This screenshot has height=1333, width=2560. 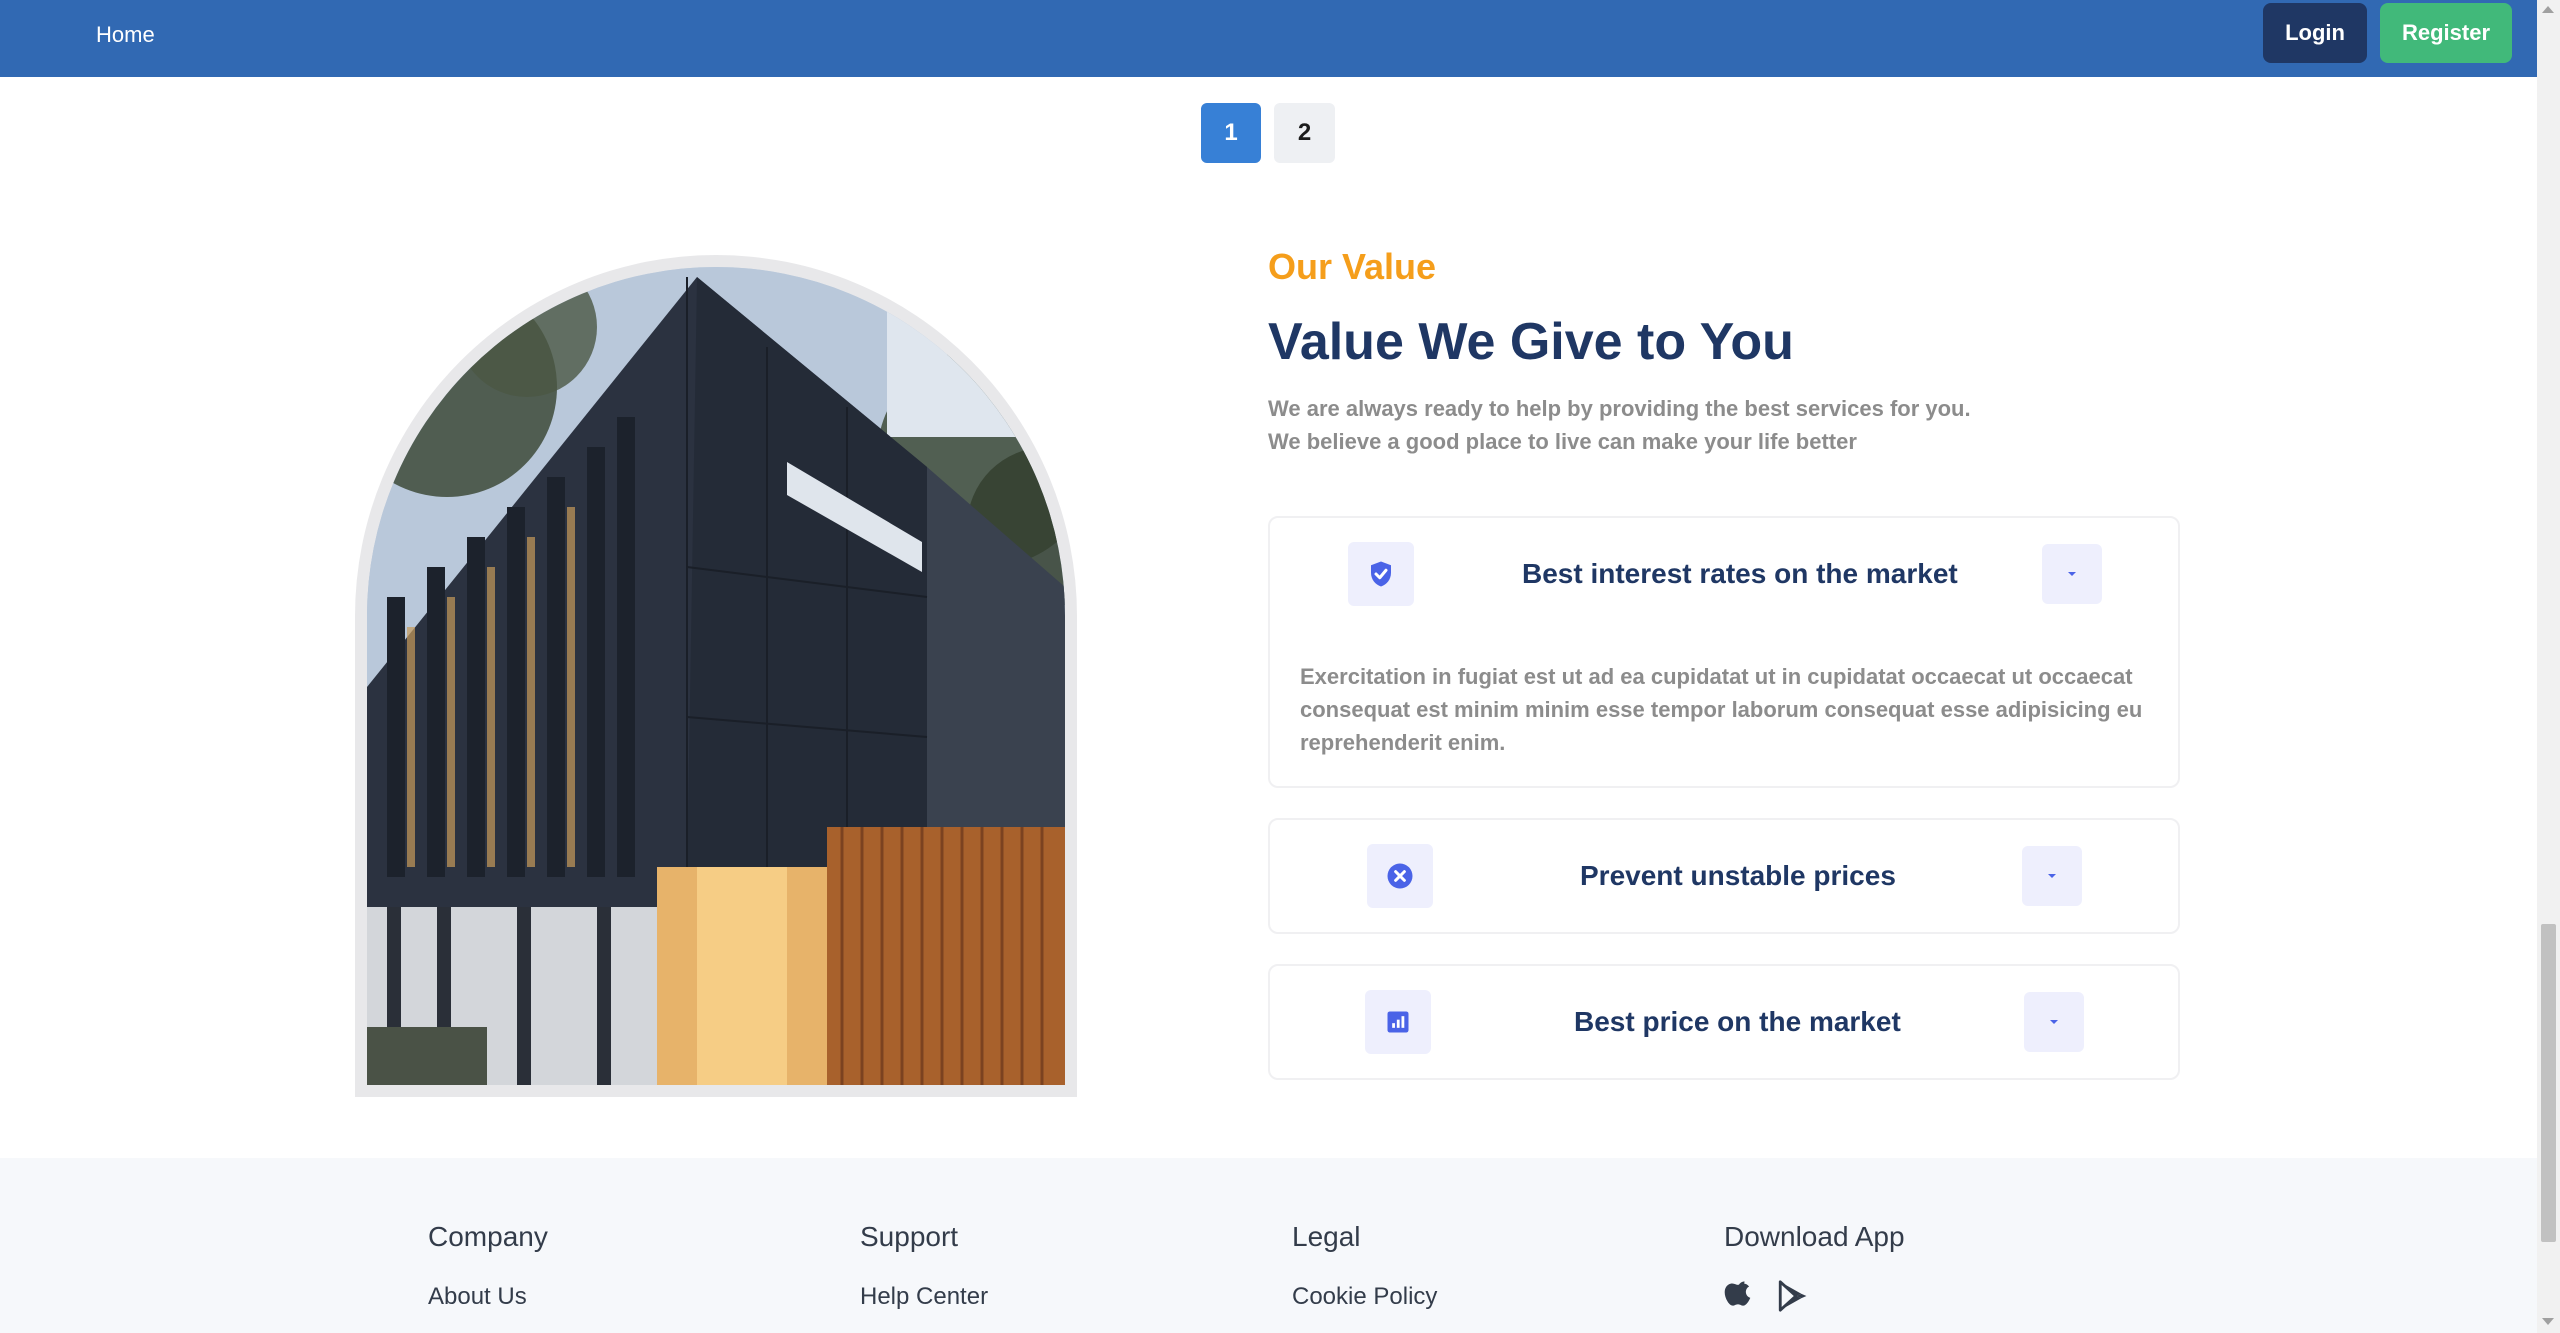 I want to click on footer-link-cookie-policy: Cookie Policy, so click(x=1364, y=1297).